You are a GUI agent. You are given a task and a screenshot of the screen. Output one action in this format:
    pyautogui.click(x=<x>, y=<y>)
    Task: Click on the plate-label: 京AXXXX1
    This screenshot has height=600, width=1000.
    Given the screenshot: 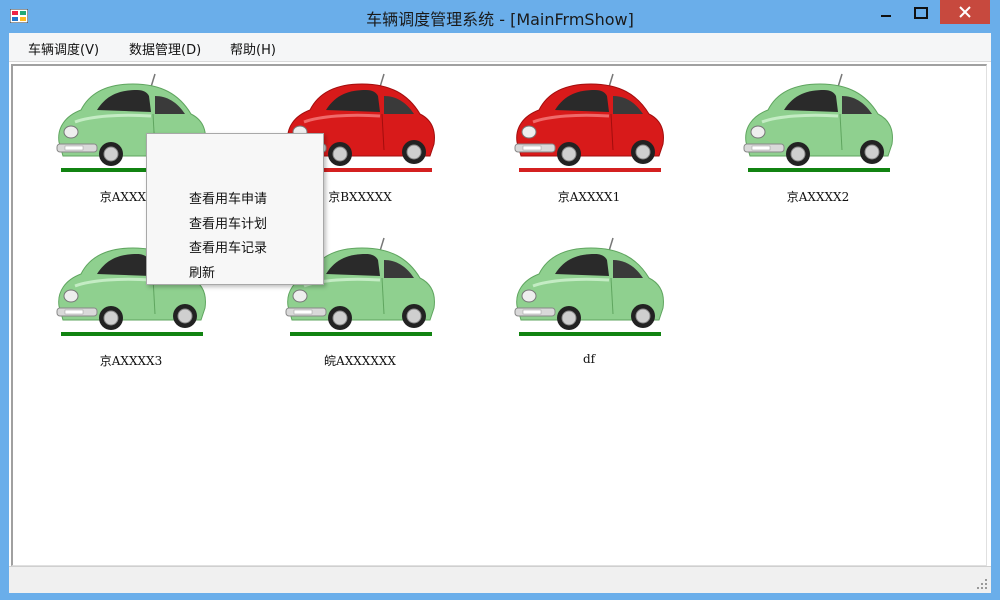 What is the action you would take?
    pyautogui.click(x=589, y=197)
    